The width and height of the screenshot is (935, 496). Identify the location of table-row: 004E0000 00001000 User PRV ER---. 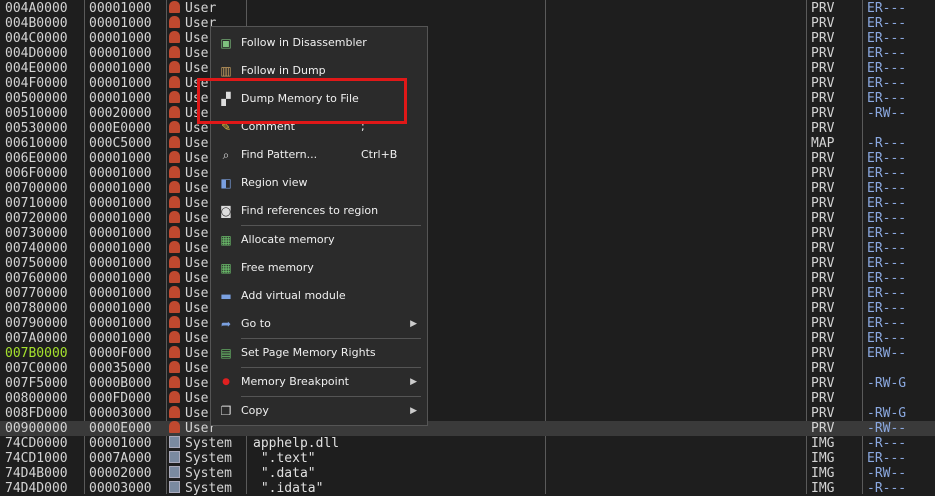
(467, 68).